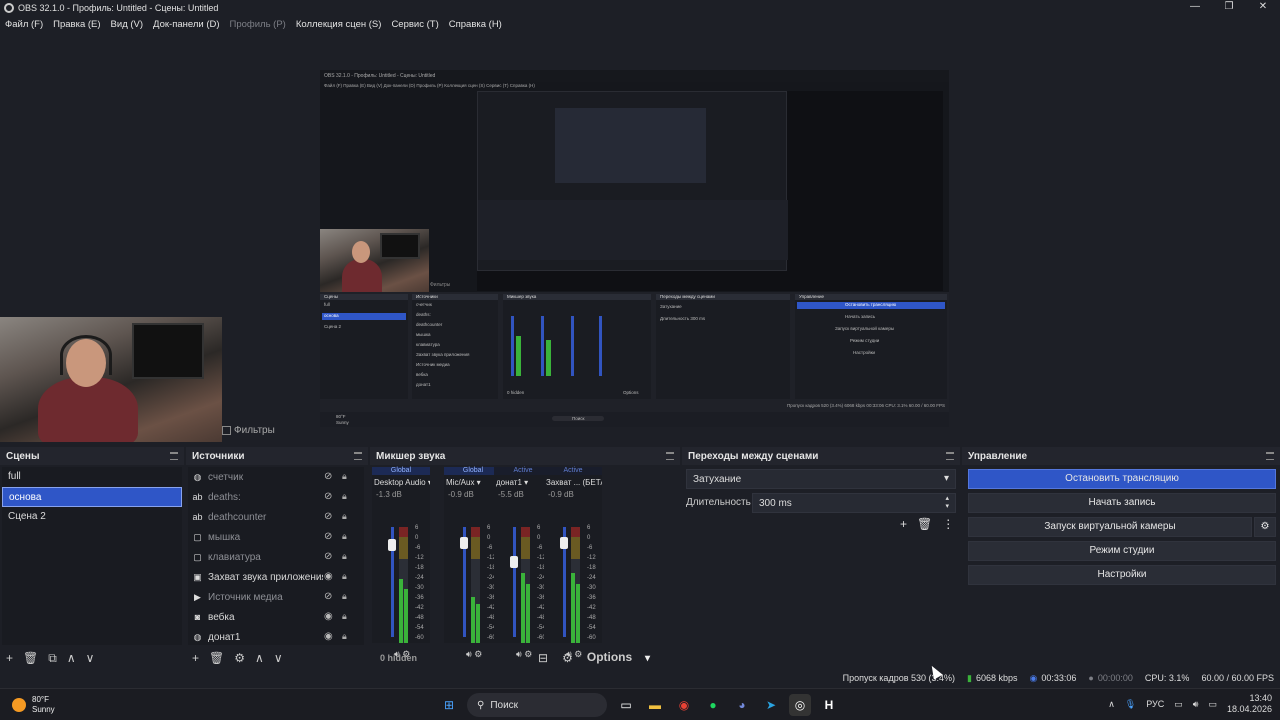  Describe the element at coordinates (1263, 7) in the screenshot. I see `close-button: ✕` at that location.